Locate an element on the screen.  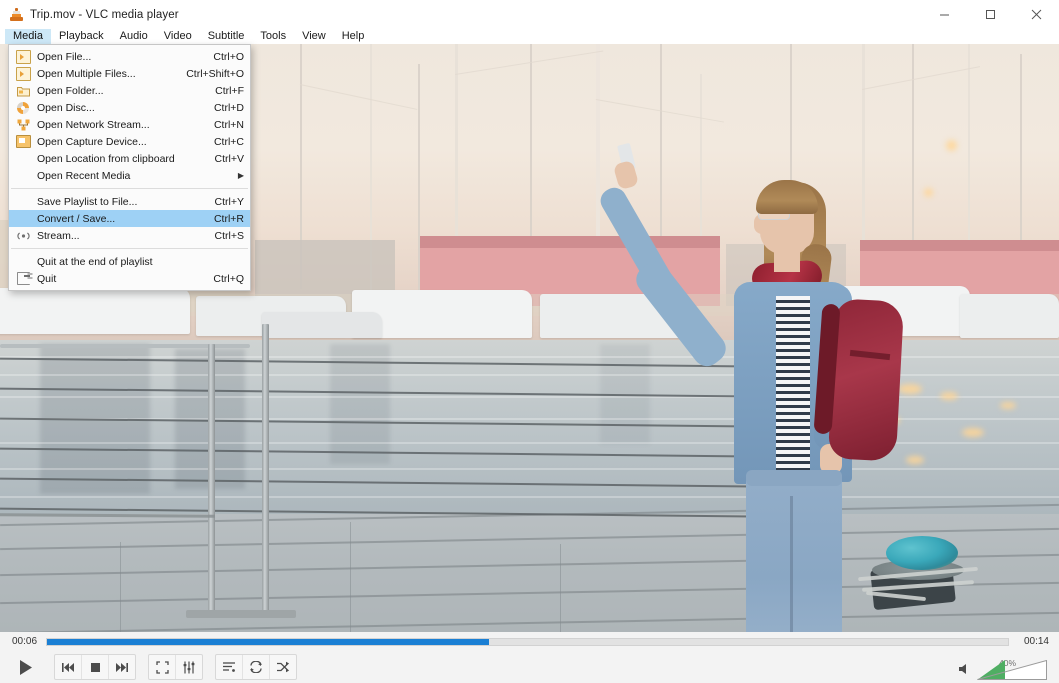
menu-media: Media is located at coordinates (28, 36).